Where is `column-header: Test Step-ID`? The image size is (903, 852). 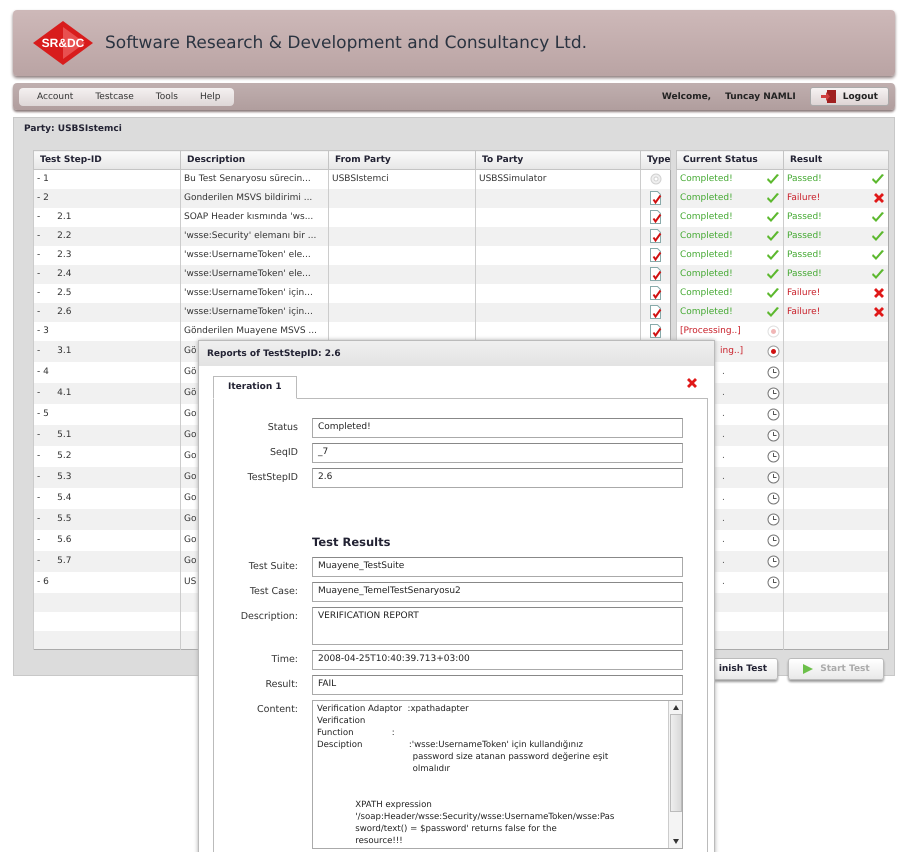
column-header: Test Step-ID is located at coordinates (107, 160).